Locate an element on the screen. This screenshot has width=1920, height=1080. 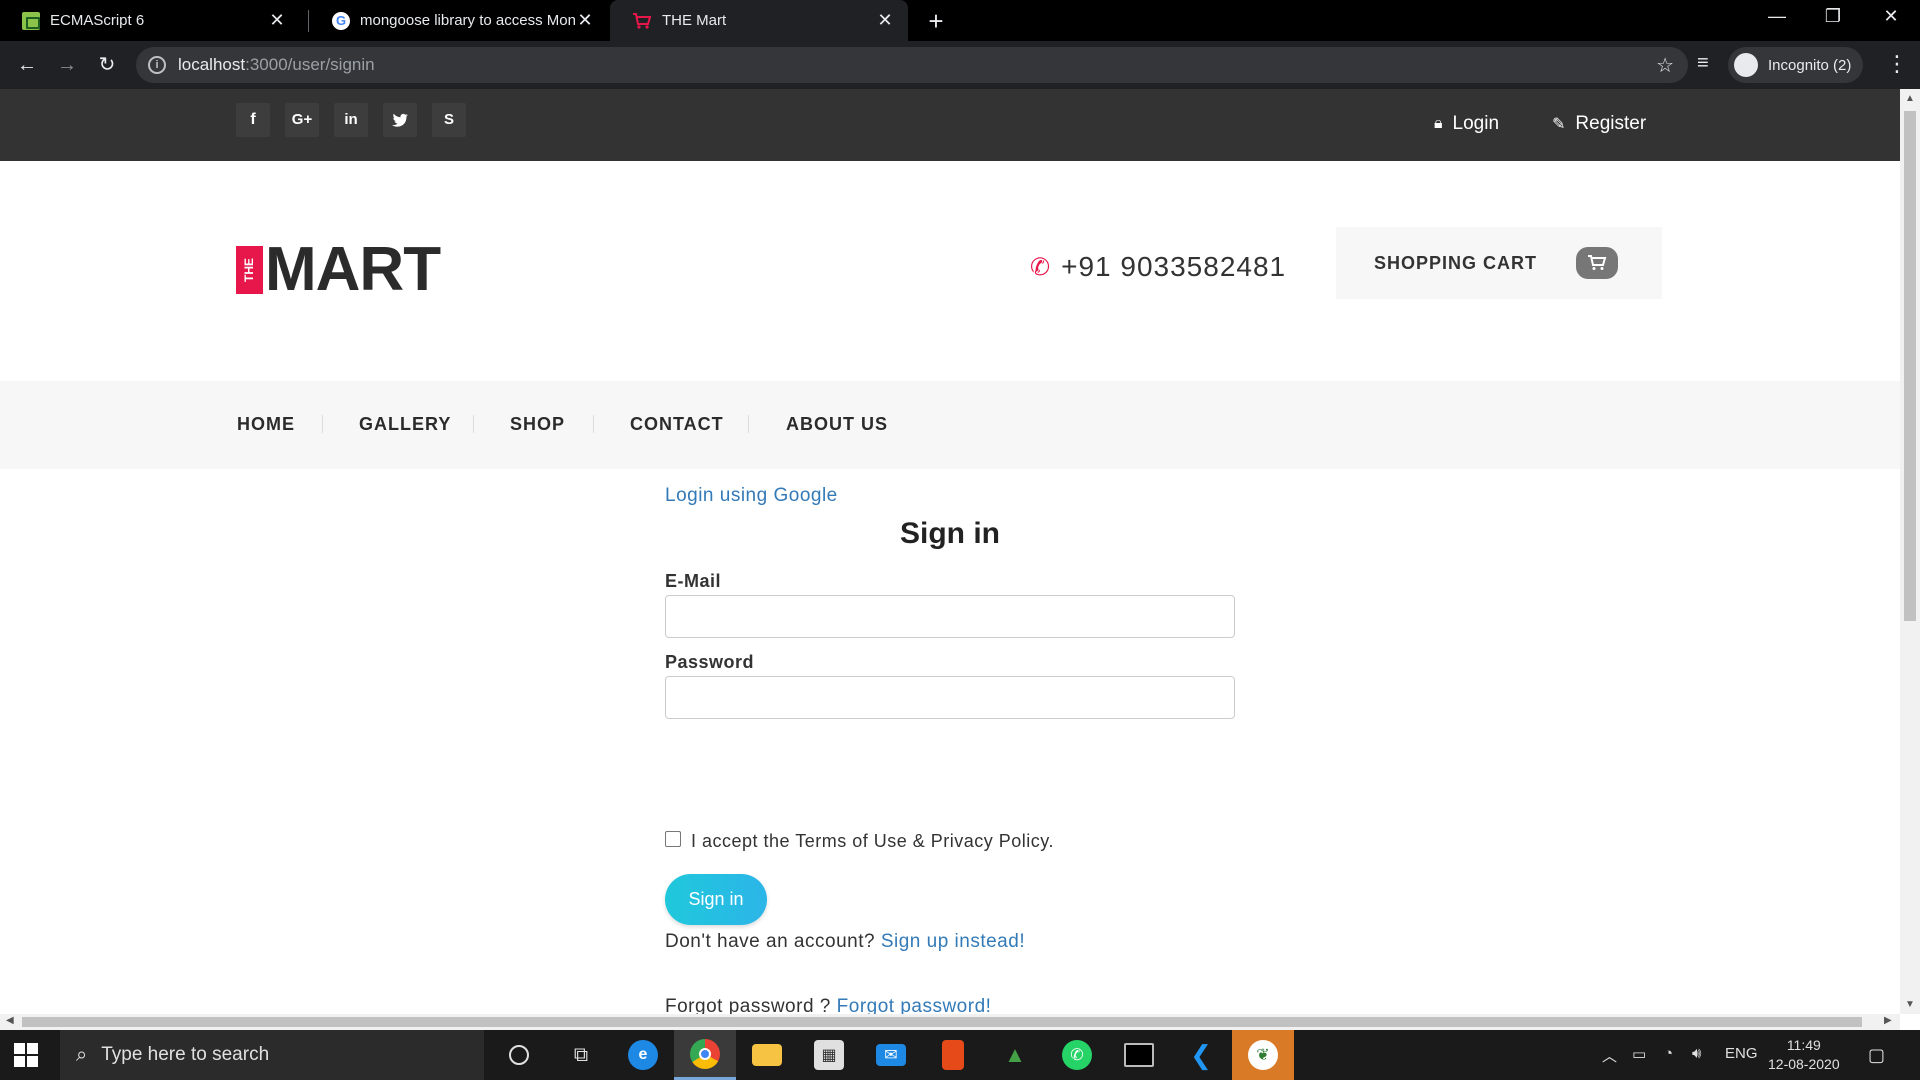
shopping-cart-button: SHOPPING CART is located at coordinates (1499, 263).